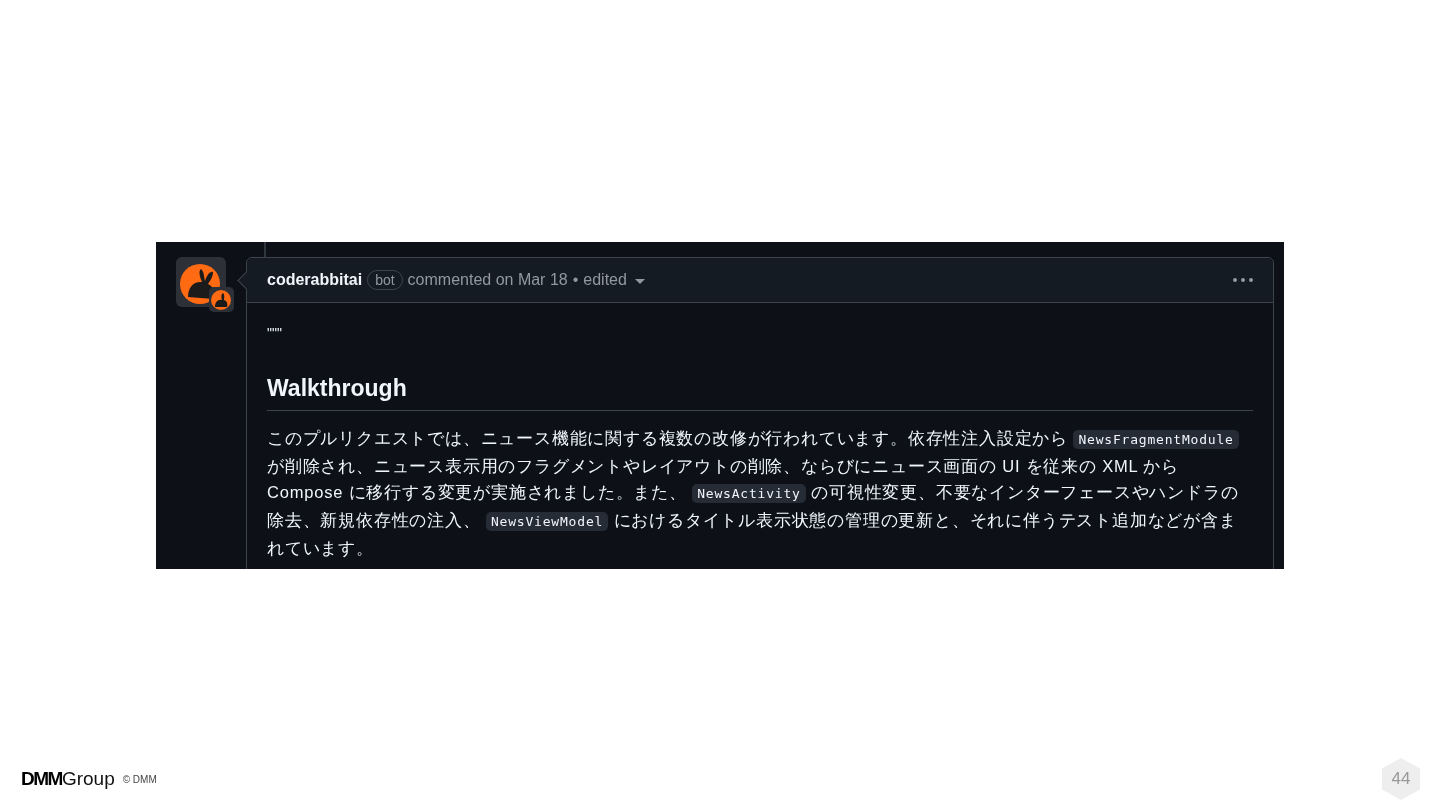 The image size is (1440, 810). What do you see at coordinates (275, 333) in the screenshot?
I see `quote-marks: """` at bounding box center [275, 333].